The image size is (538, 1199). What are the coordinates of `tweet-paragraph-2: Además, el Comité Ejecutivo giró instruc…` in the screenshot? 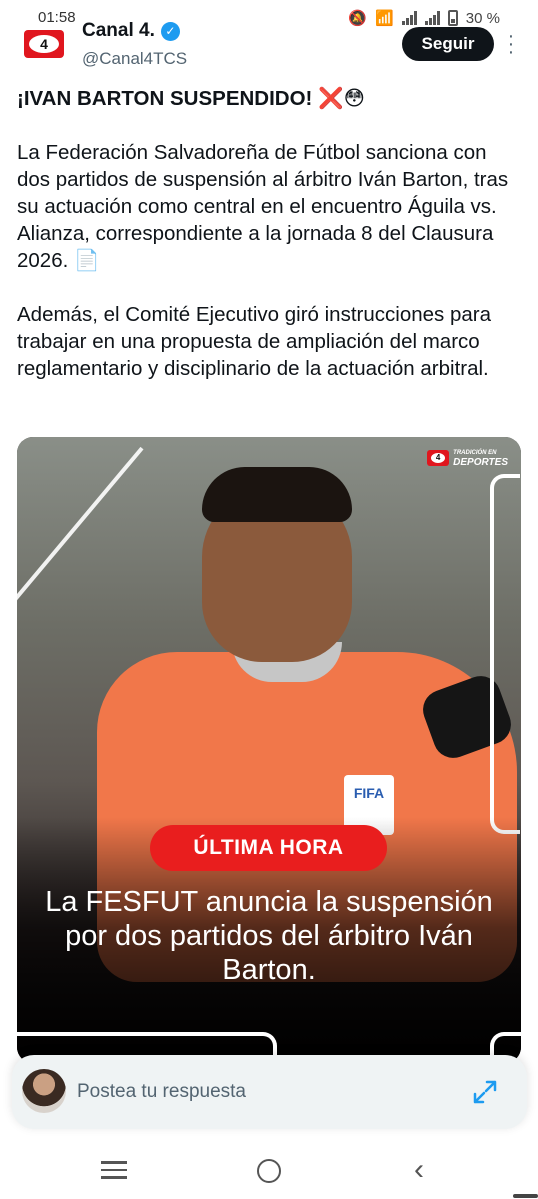 It's located at (254, 341).